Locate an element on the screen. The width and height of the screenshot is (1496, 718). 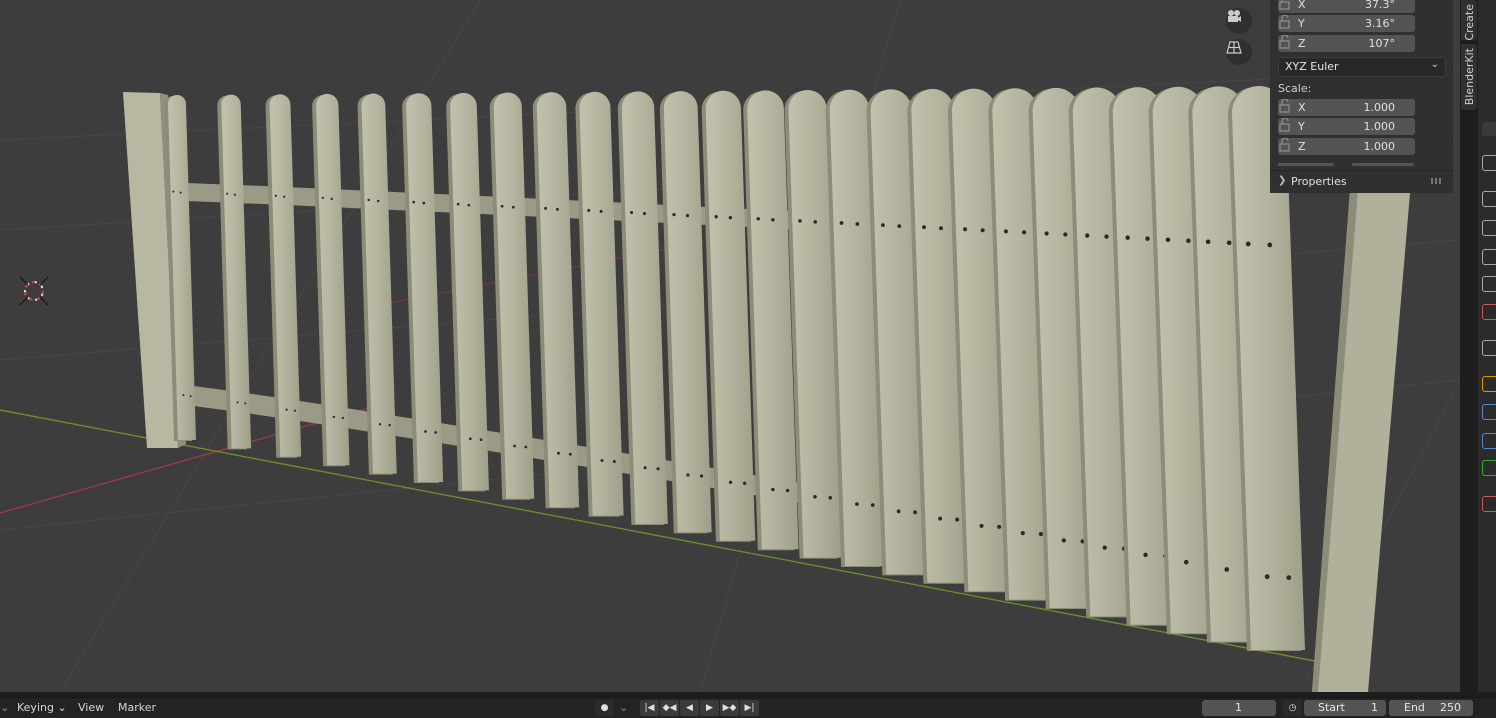
particles-icon is located at coordinates (1489, 412).